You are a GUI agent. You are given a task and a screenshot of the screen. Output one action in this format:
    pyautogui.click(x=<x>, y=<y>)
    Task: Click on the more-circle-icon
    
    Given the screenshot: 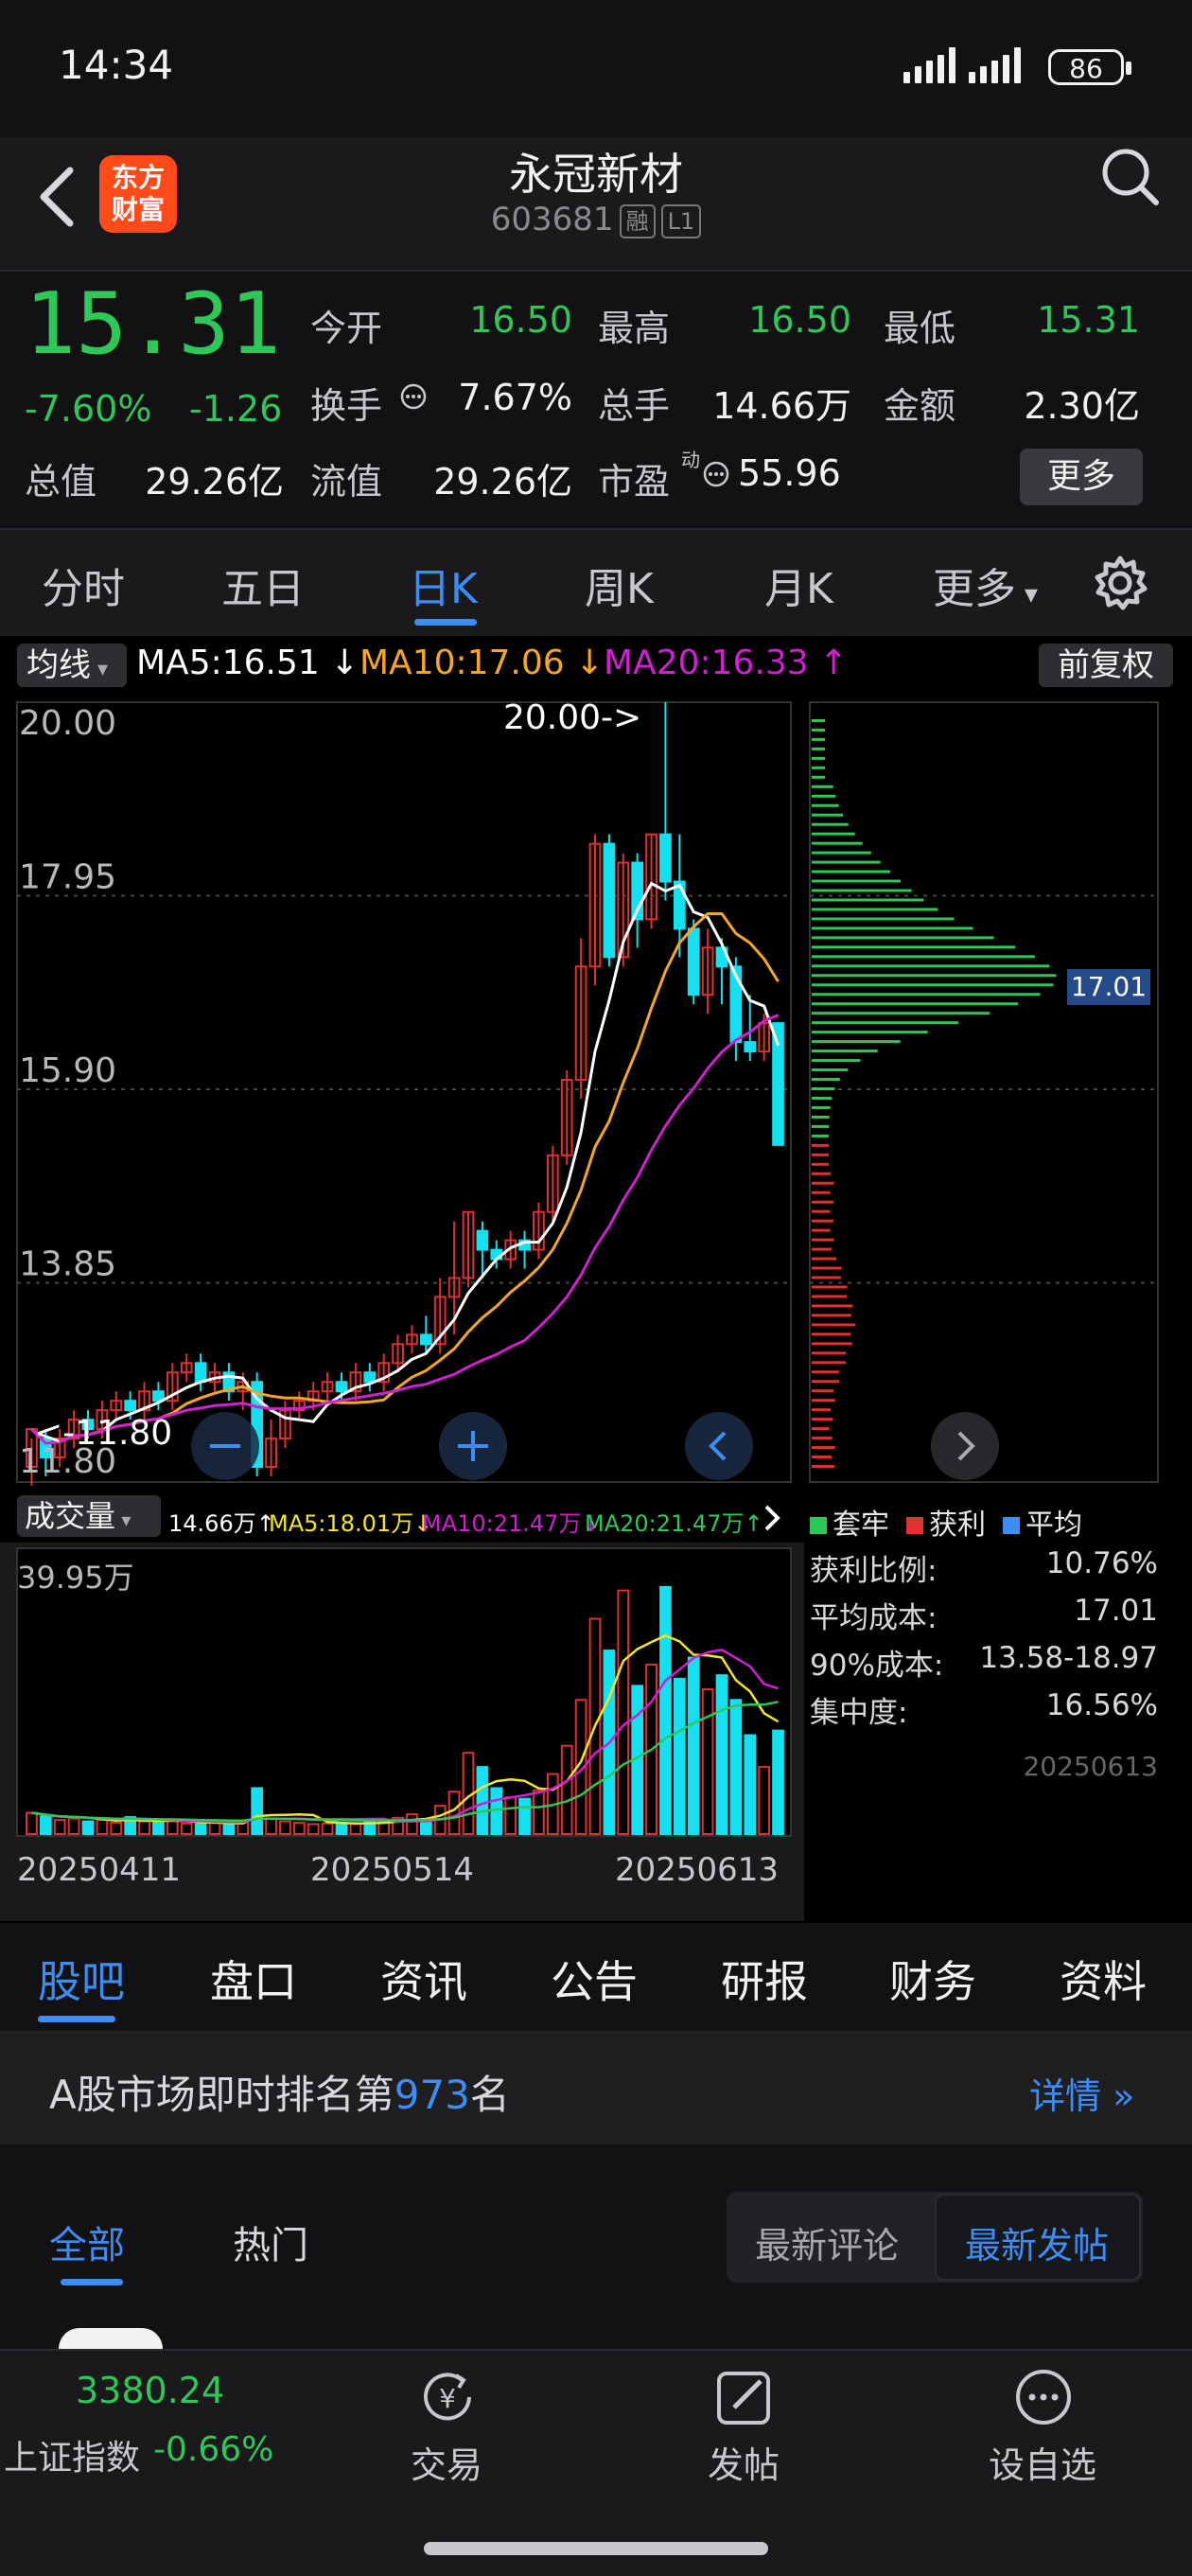 What is the action you would take?
    pyautogui.click(x=1043, y=2397)
    